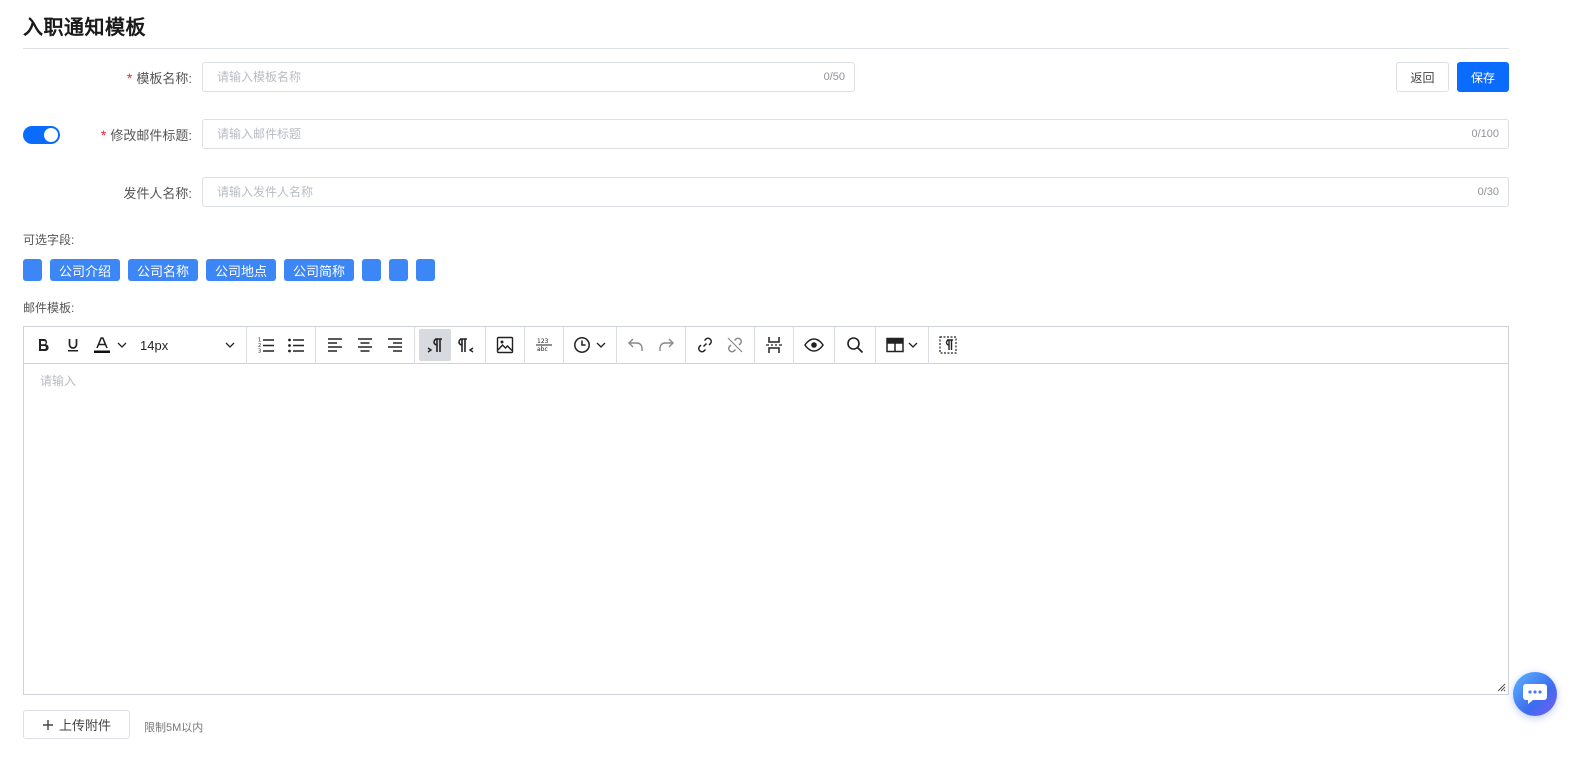  I want to click on email-subject-input, so click(855, 134).